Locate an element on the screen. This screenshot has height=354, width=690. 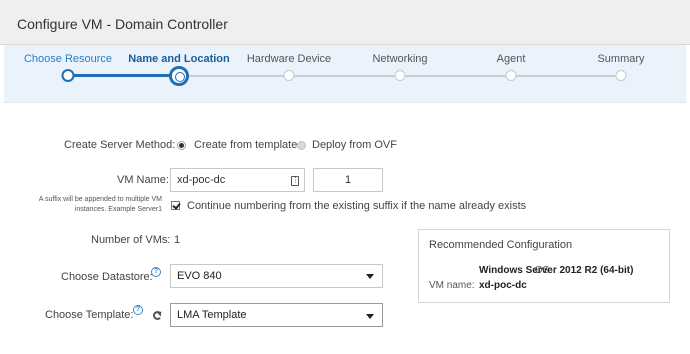
datastore-select: EVO 840 is located at coordinates (276, 276).